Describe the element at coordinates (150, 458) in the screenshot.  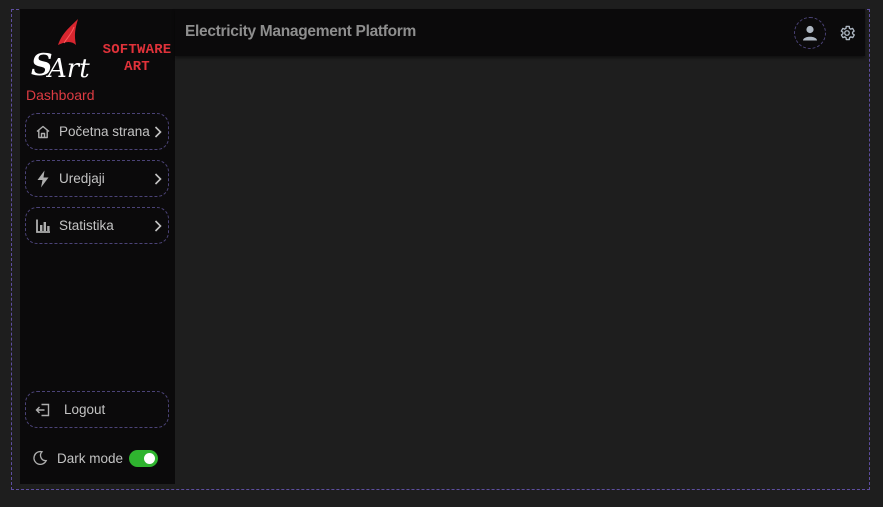
I see `toggle-knob` at that location.